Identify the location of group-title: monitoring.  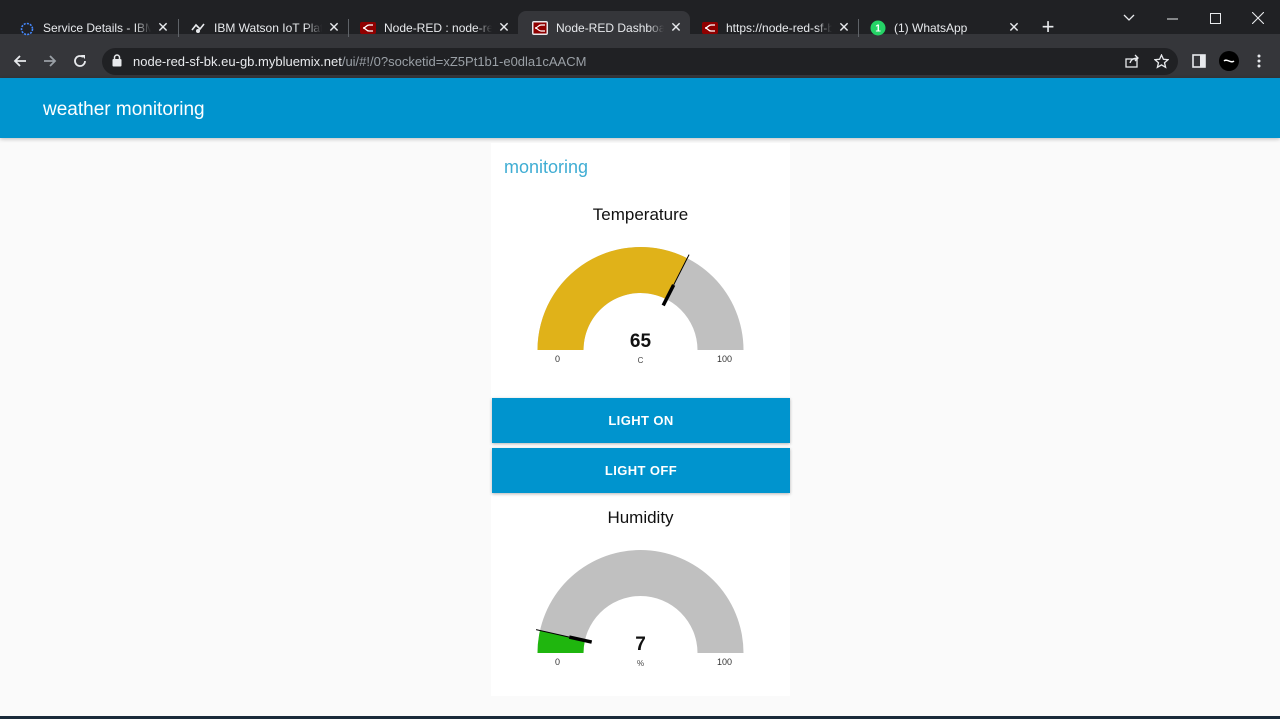
(546, 167).